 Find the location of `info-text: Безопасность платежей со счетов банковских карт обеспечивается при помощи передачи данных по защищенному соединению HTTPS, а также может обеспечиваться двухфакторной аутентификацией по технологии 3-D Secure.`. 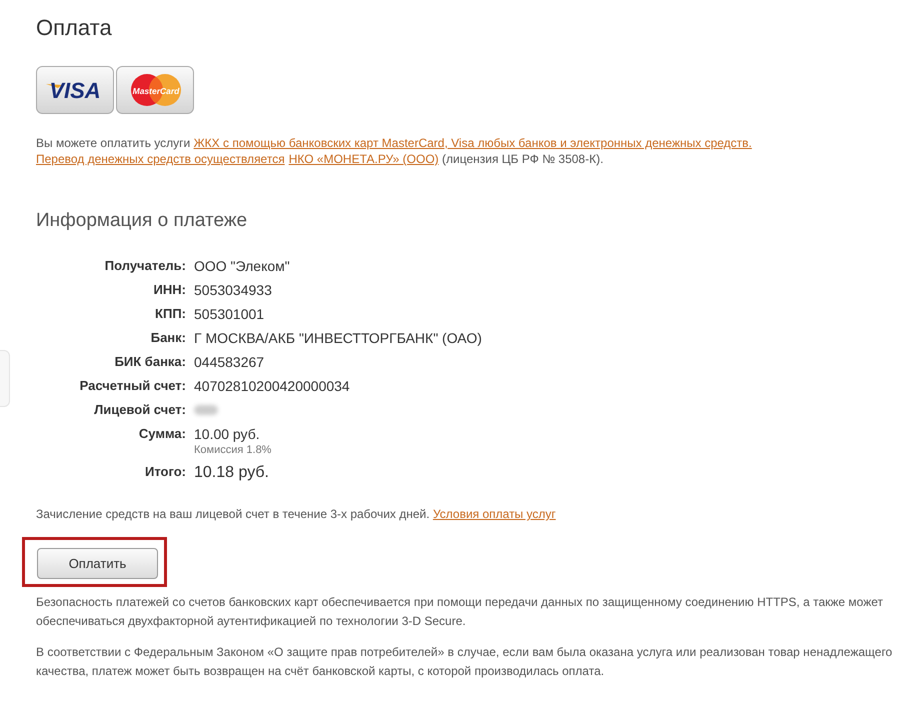

info-text: Безопасность платежей со счетов банковских карт обеспечивается при помощи передачи данных по защищенному соединению HTTPS, а также может обеспечиваться двухфакторной аутентификацией по технологии 3-D Secure. is located at coordinates (460, 612).